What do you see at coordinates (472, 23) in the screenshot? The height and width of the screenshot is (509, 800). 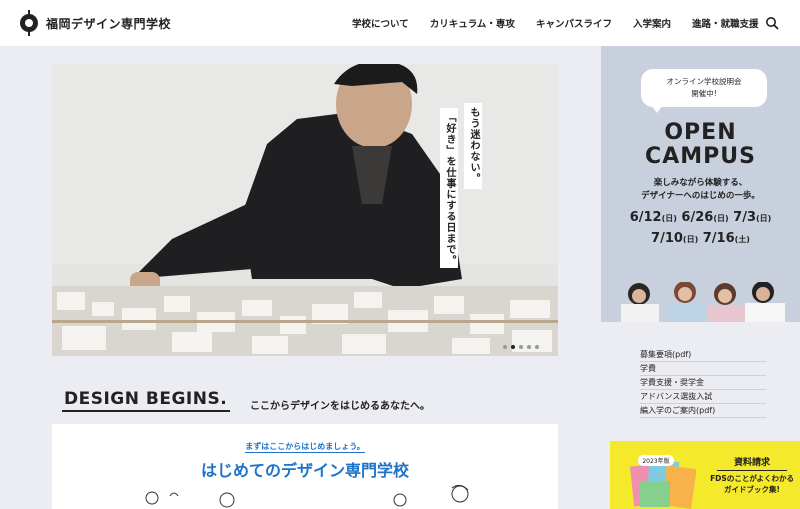 I see `nav-curriculum: カリキュラム・専攻` at bounding box center [472, 23].